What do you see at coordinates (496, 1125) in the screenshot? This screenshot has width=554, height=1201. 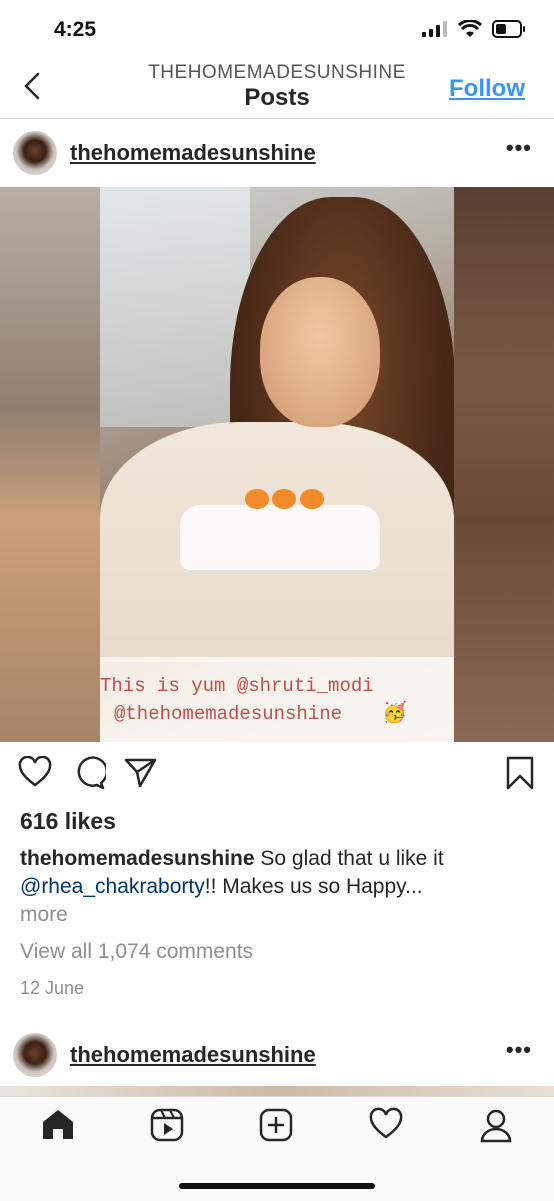 I see `profile-icon` at bounding box center [496, 1125].